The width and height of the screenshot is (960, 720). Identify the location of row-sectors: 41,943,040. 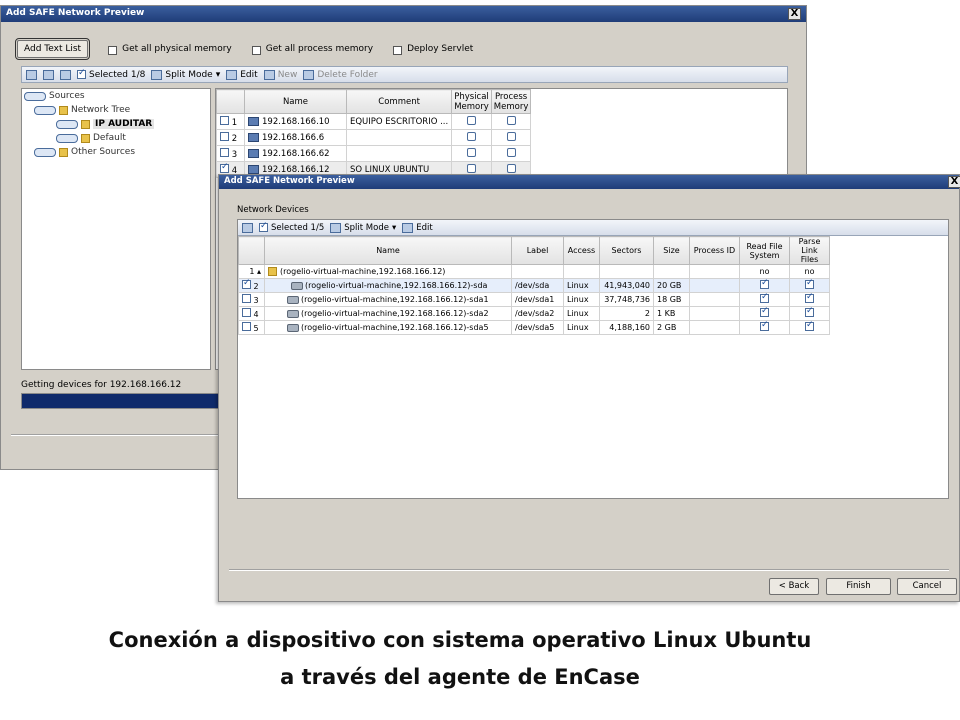
(626, 285).